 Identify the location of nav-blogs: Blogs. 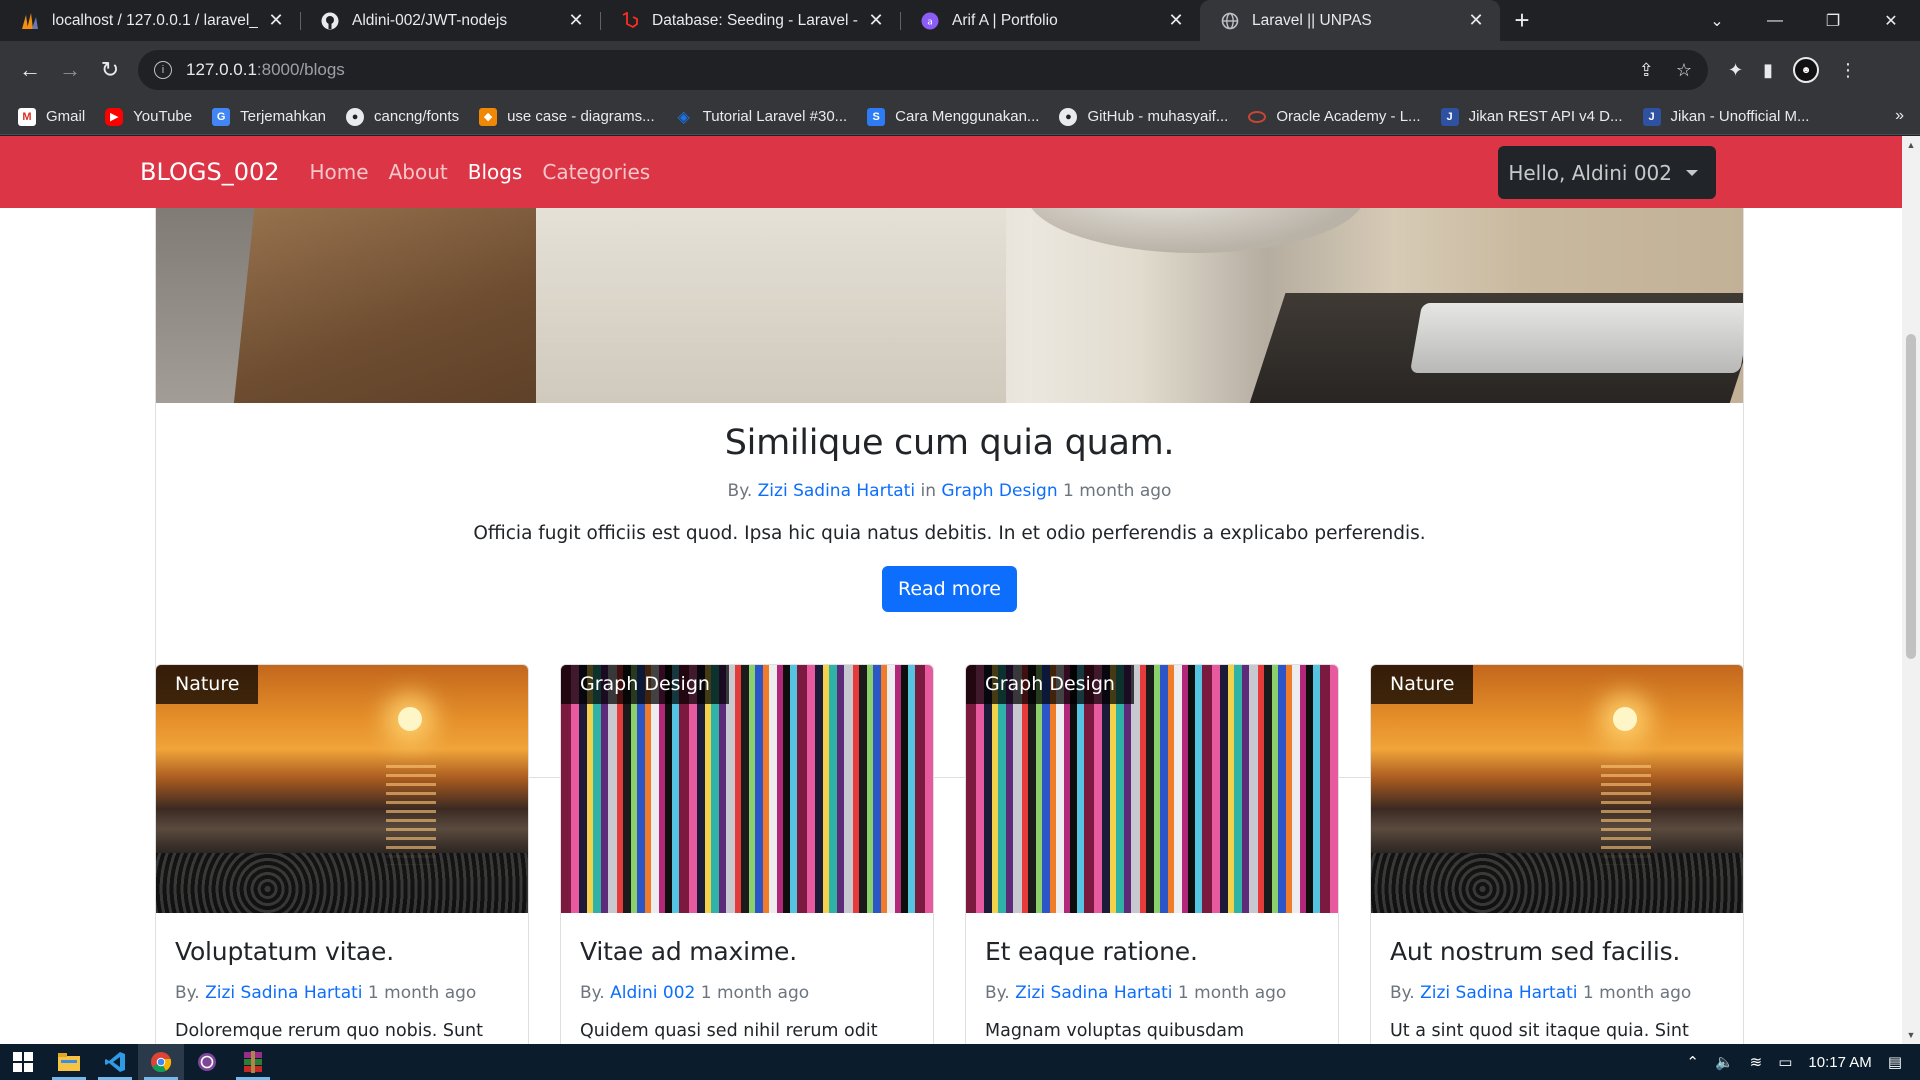
(495, 172).